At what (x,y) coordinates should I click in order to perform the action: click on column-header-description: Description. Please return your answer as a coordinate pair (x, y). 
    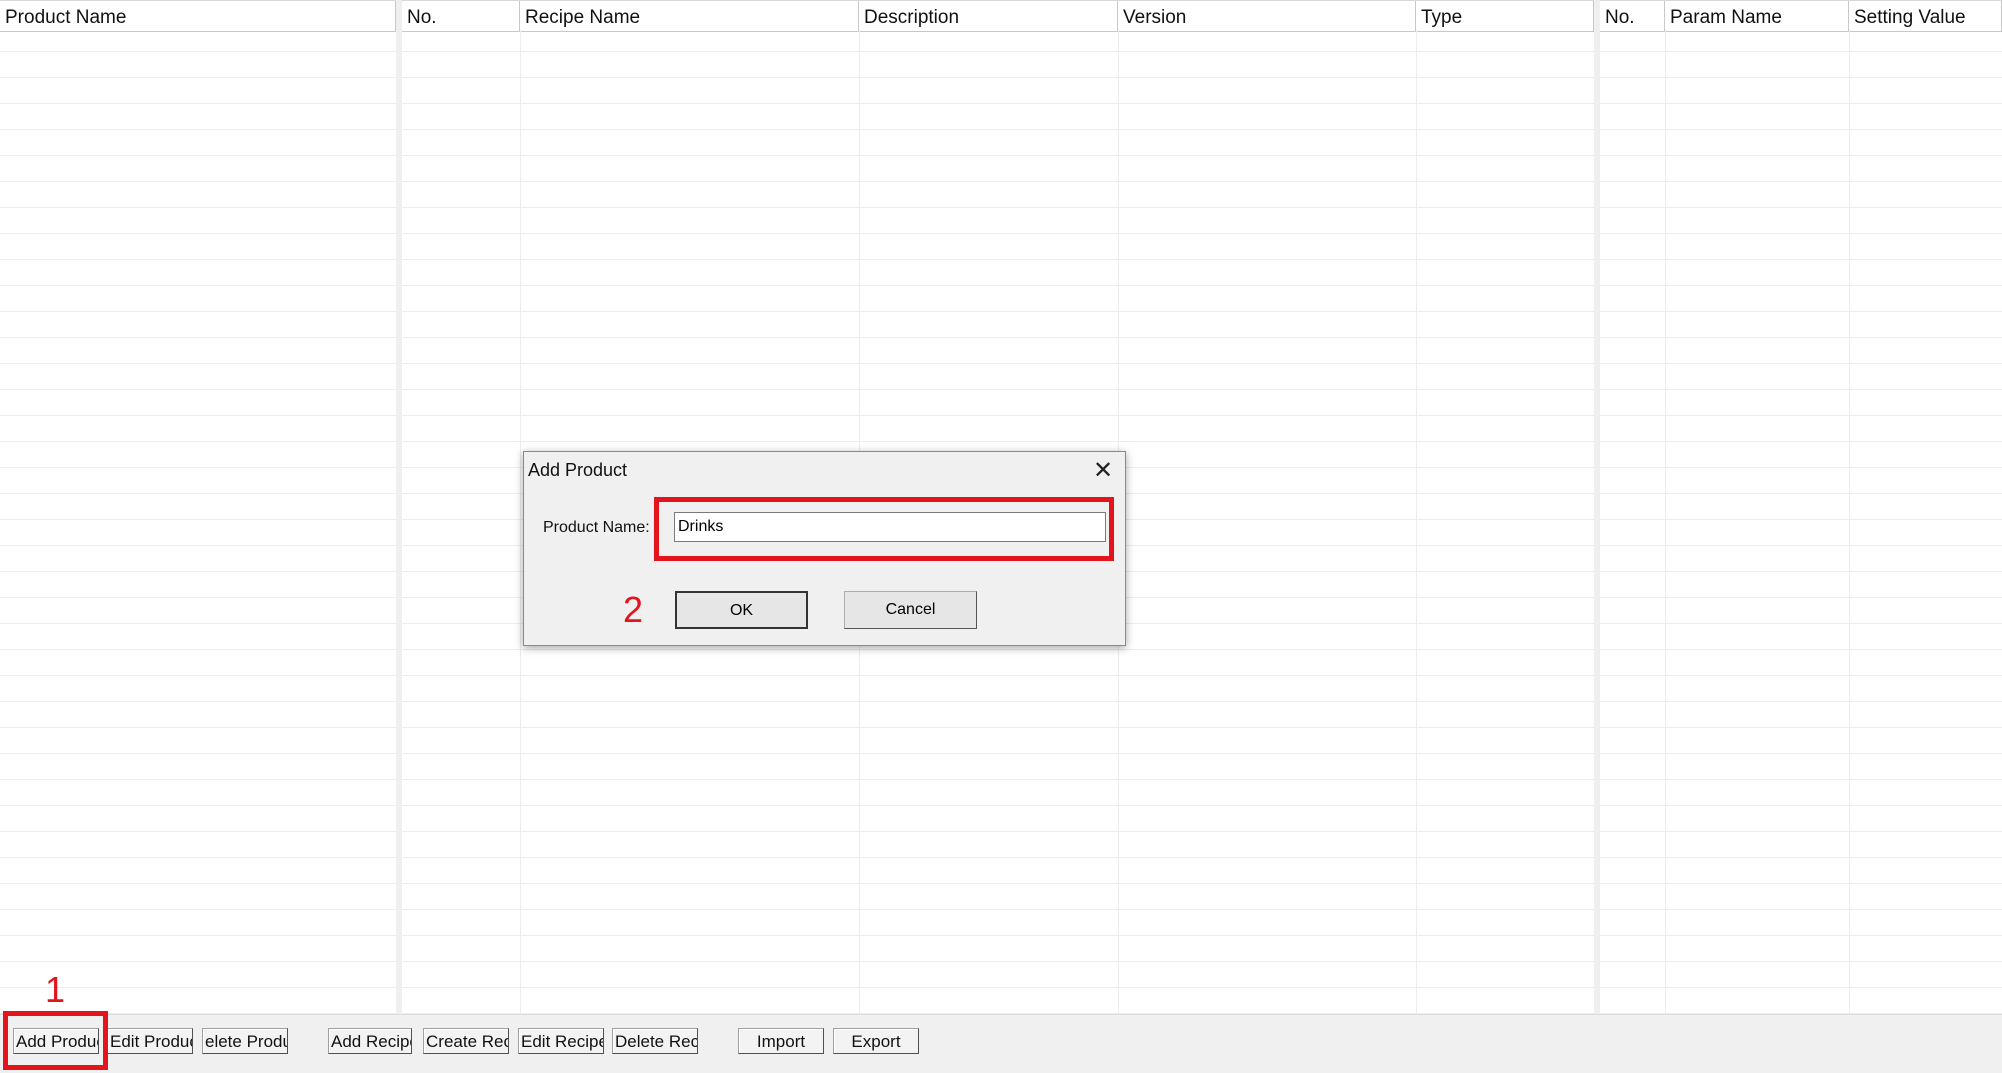
    Looking at the image, I should click on (988, 16).